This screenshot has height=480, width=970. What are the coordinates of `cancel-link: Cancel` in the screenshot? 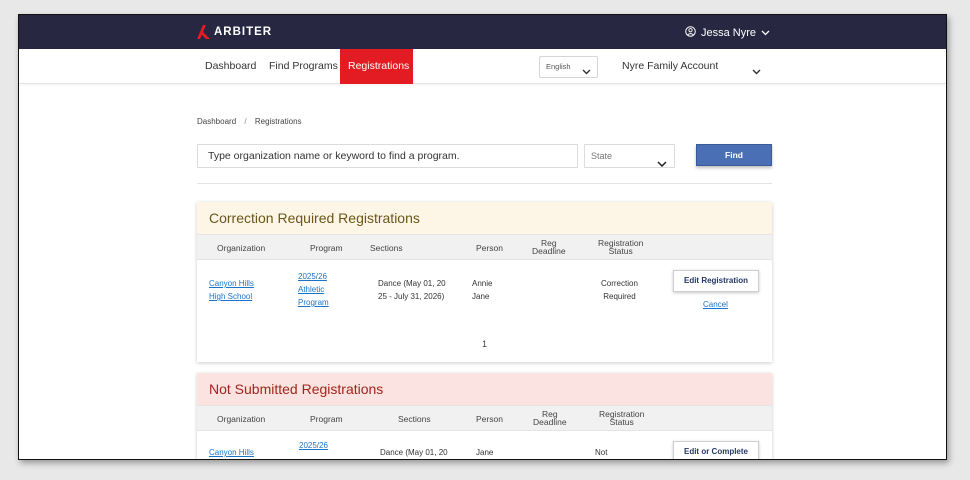 It's located at (715, 304).